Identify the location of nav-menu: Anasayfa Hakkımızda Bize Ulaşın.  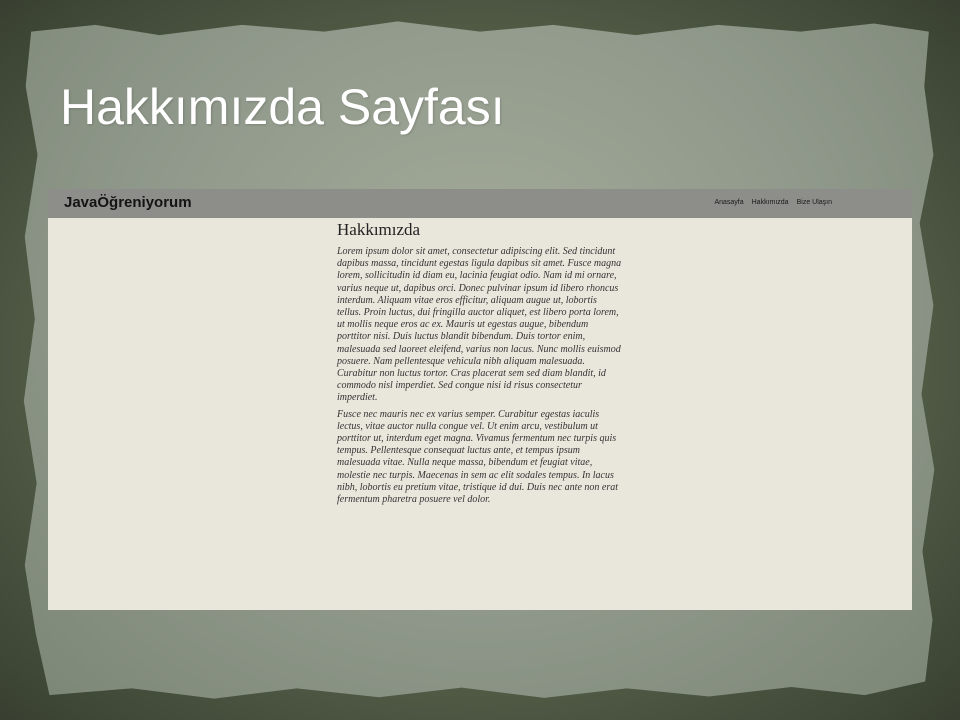
(773, 202).